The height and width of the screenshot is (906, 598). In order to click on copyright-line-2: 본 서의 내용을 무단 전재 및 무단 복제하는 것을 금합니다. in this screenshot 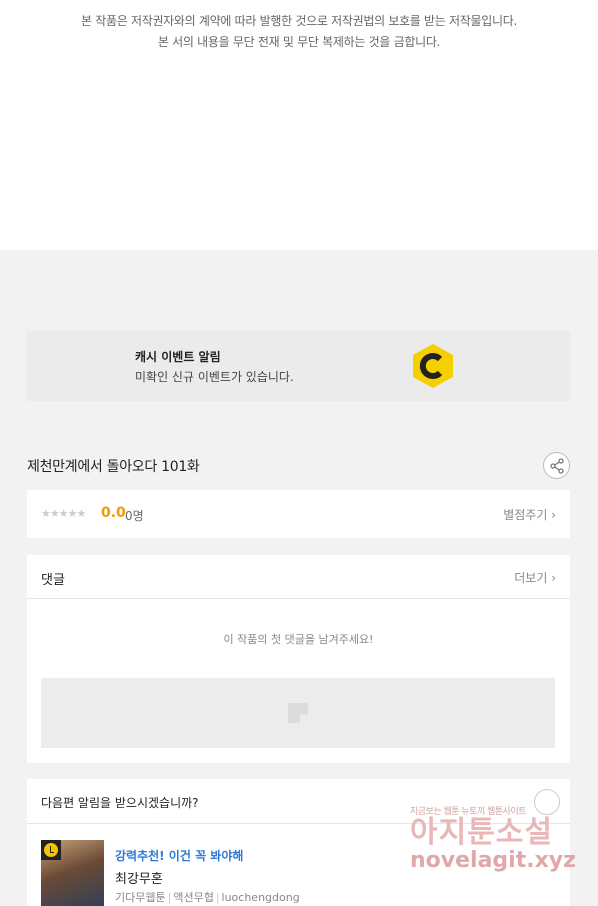, I will do `click(299, 42)`.